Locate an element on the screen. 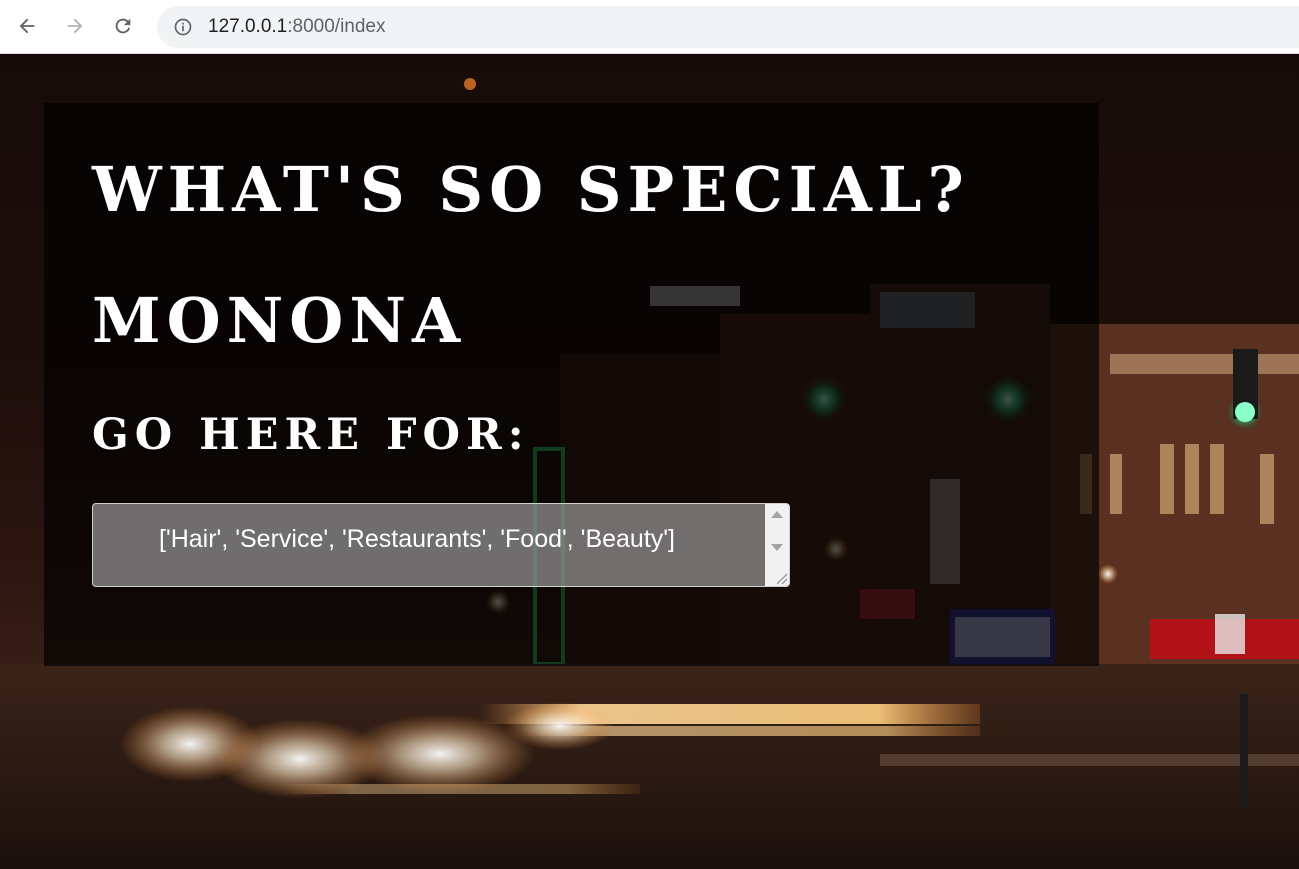  back-arrow-icon is located at coordinates (27, 26).